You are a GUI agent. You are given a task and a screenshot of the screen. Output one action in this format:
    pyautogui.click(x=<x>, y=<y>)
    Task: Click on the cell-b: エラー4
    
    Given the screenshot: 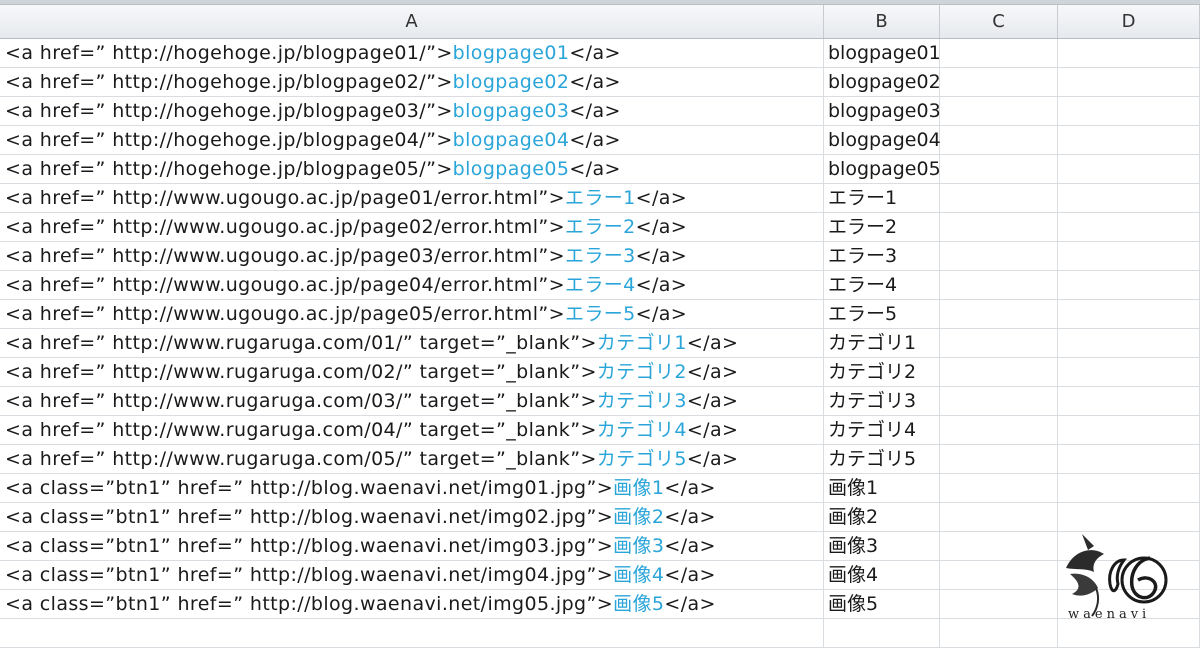 What is the action you would take?
    pyautogui.click(x=882, y=285)
    